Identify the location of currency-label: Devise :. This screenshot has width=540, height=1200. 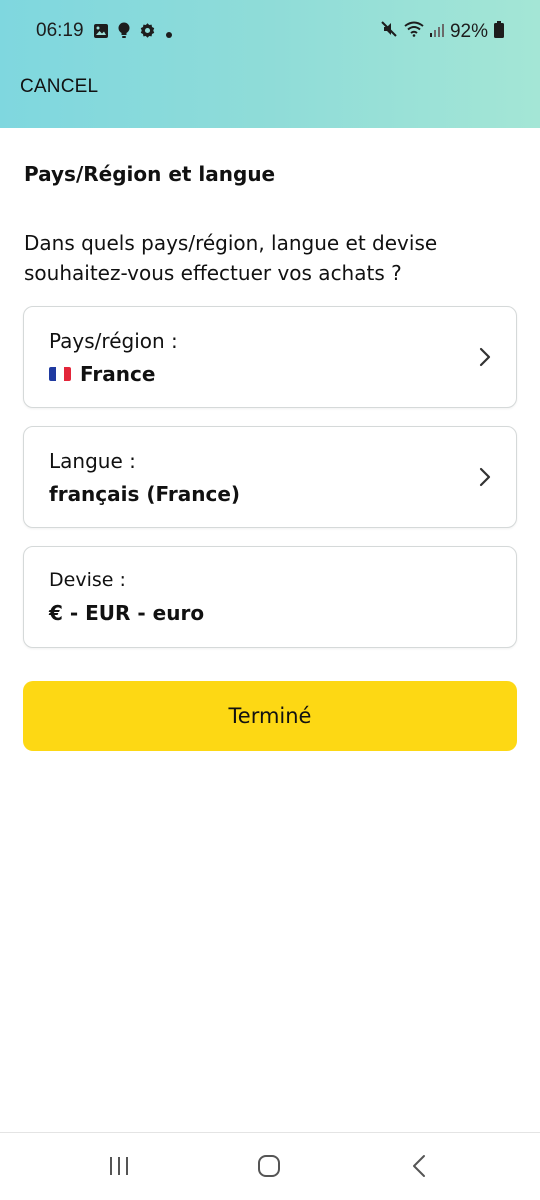
(87, 580).